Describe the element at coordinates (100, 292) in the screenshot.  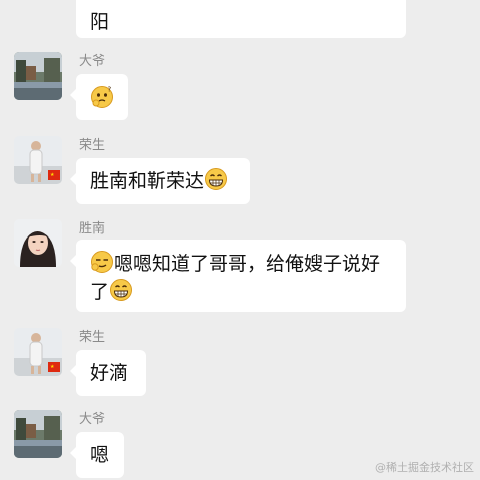
I see `message-text: 了` at that location.